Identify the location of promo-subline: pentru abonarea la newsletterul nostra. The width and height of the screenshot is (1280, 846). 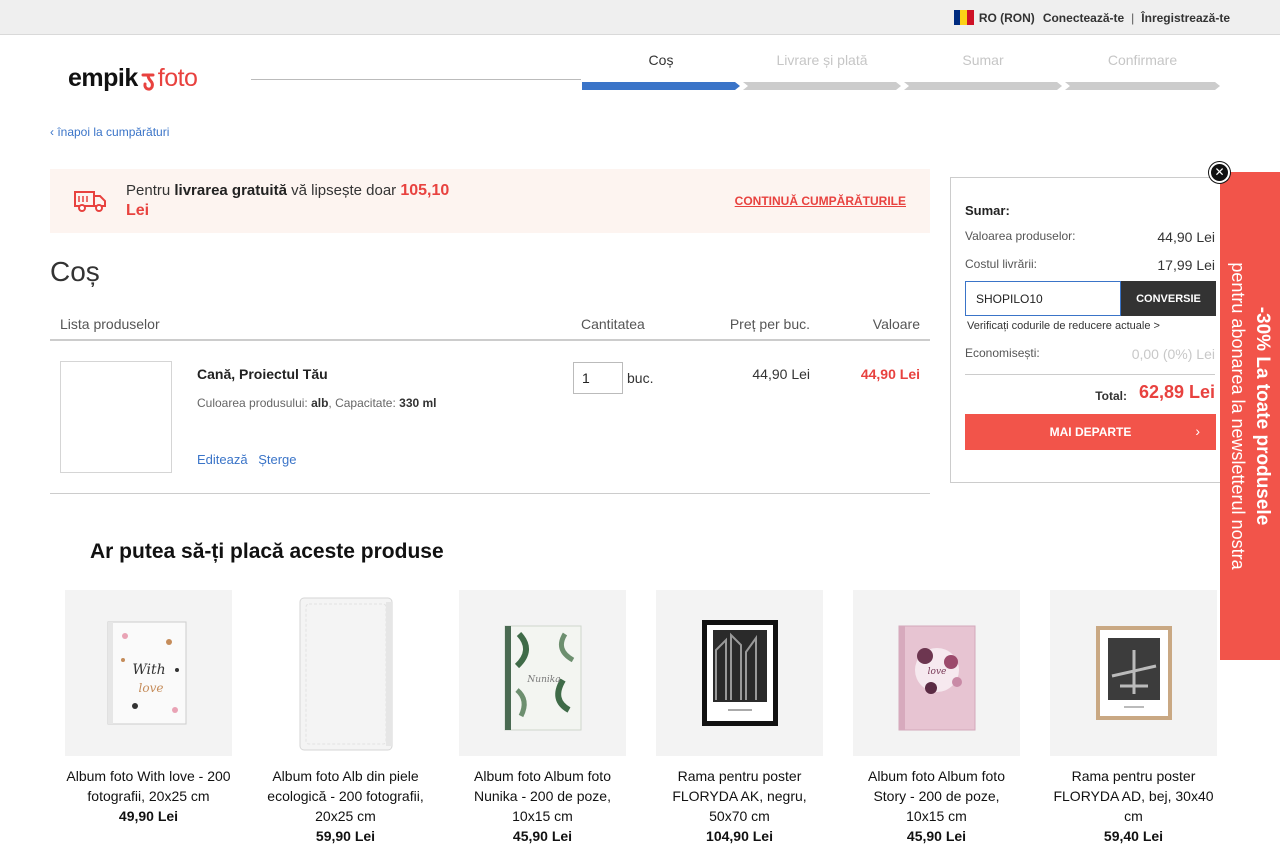
(1238, 416).